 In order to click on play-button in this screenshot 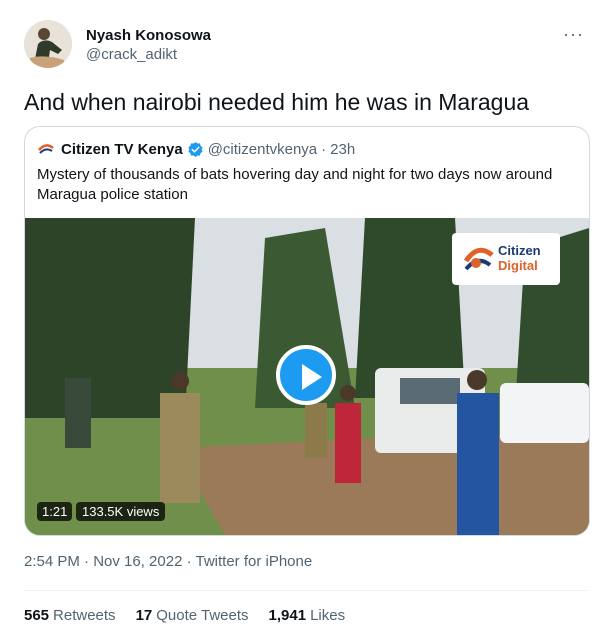, I will do `click(306, 375)`.